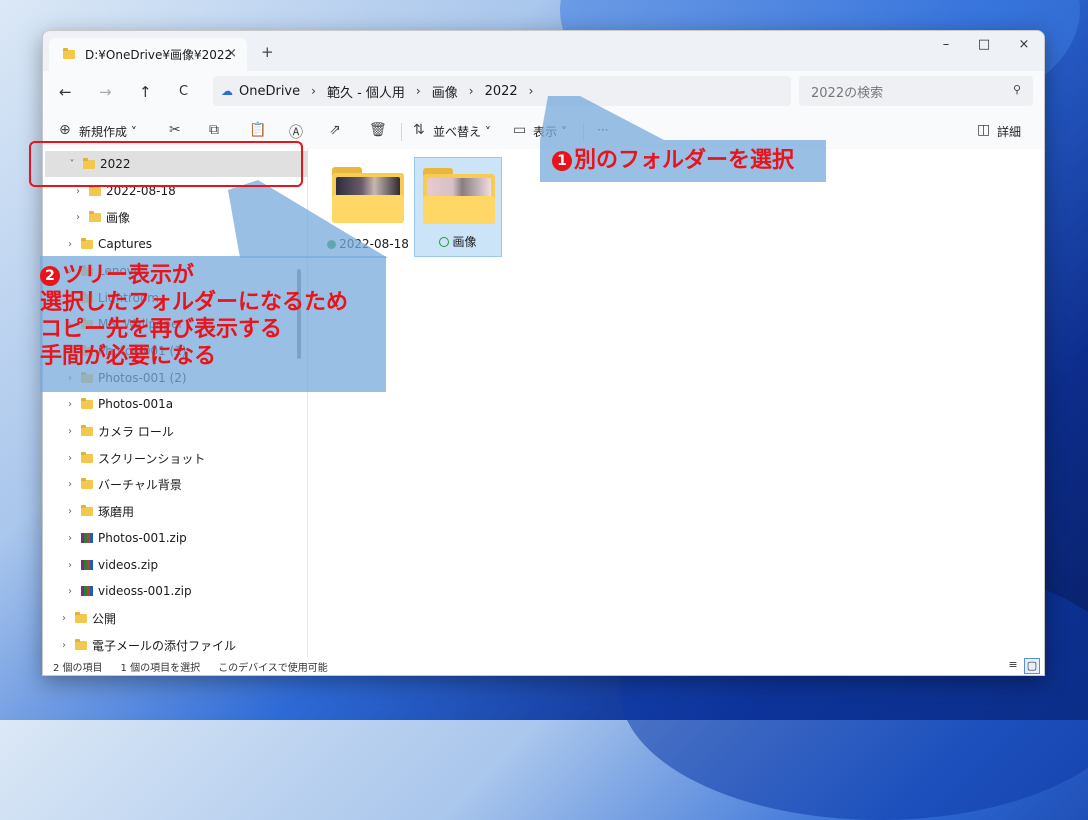 The width and height of the screenshot is (1088, 820). I want to click on annotation-2-line-1: 2 ツリー表示が, so click(194, 275).